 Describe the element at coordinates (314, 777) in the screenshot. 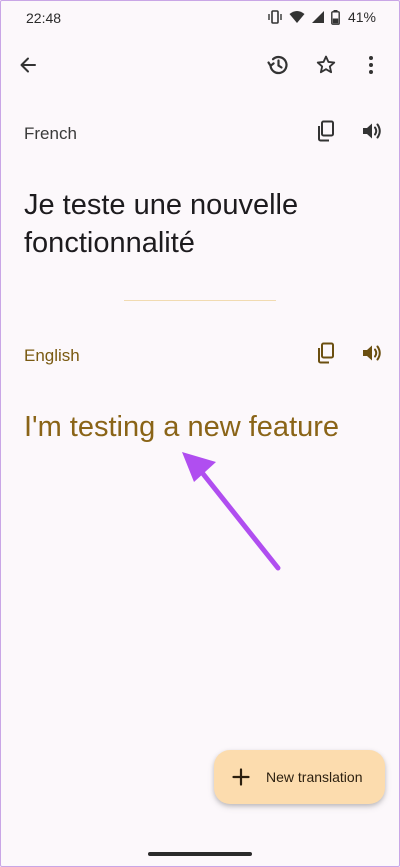

I see `new-translation-label: New translation` at that location.